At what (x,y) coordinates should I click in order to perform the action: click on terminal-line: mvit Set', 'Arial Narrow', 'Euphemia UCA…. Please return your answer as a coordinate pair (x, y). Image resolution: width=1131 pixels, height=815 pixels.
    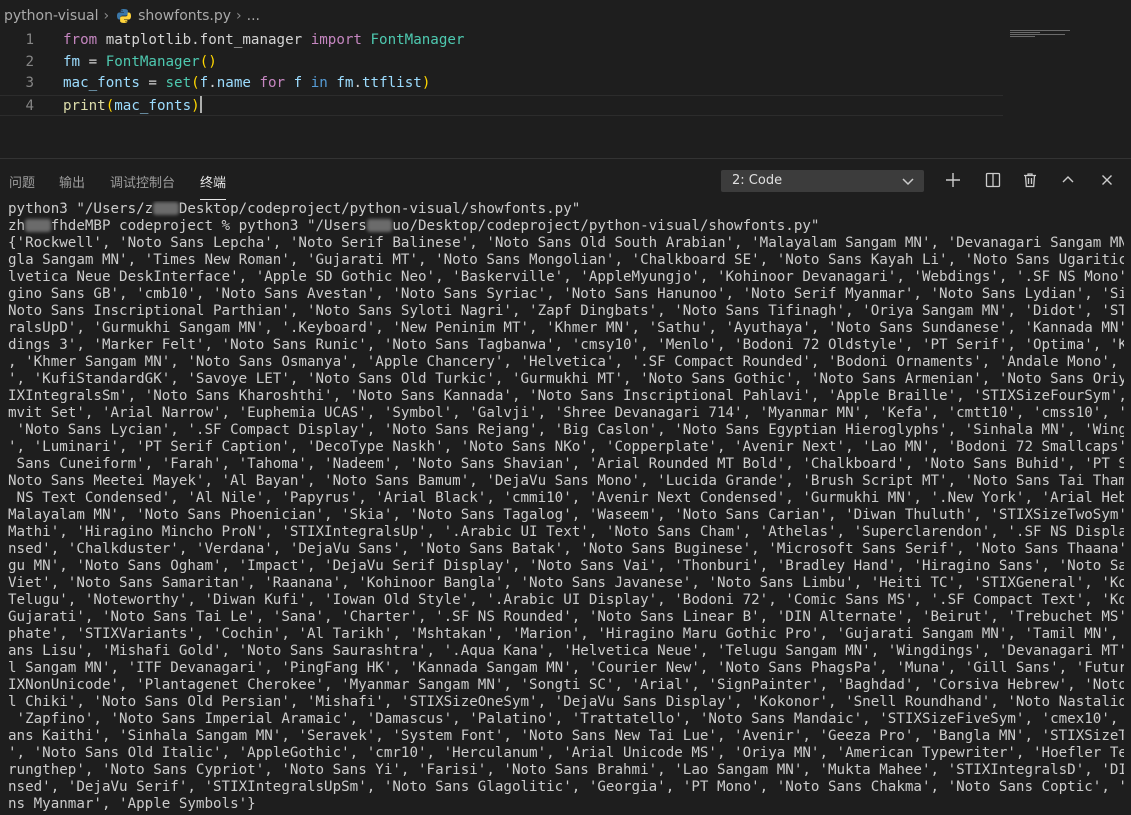
    Looking at the image, I should click on (566, 413).